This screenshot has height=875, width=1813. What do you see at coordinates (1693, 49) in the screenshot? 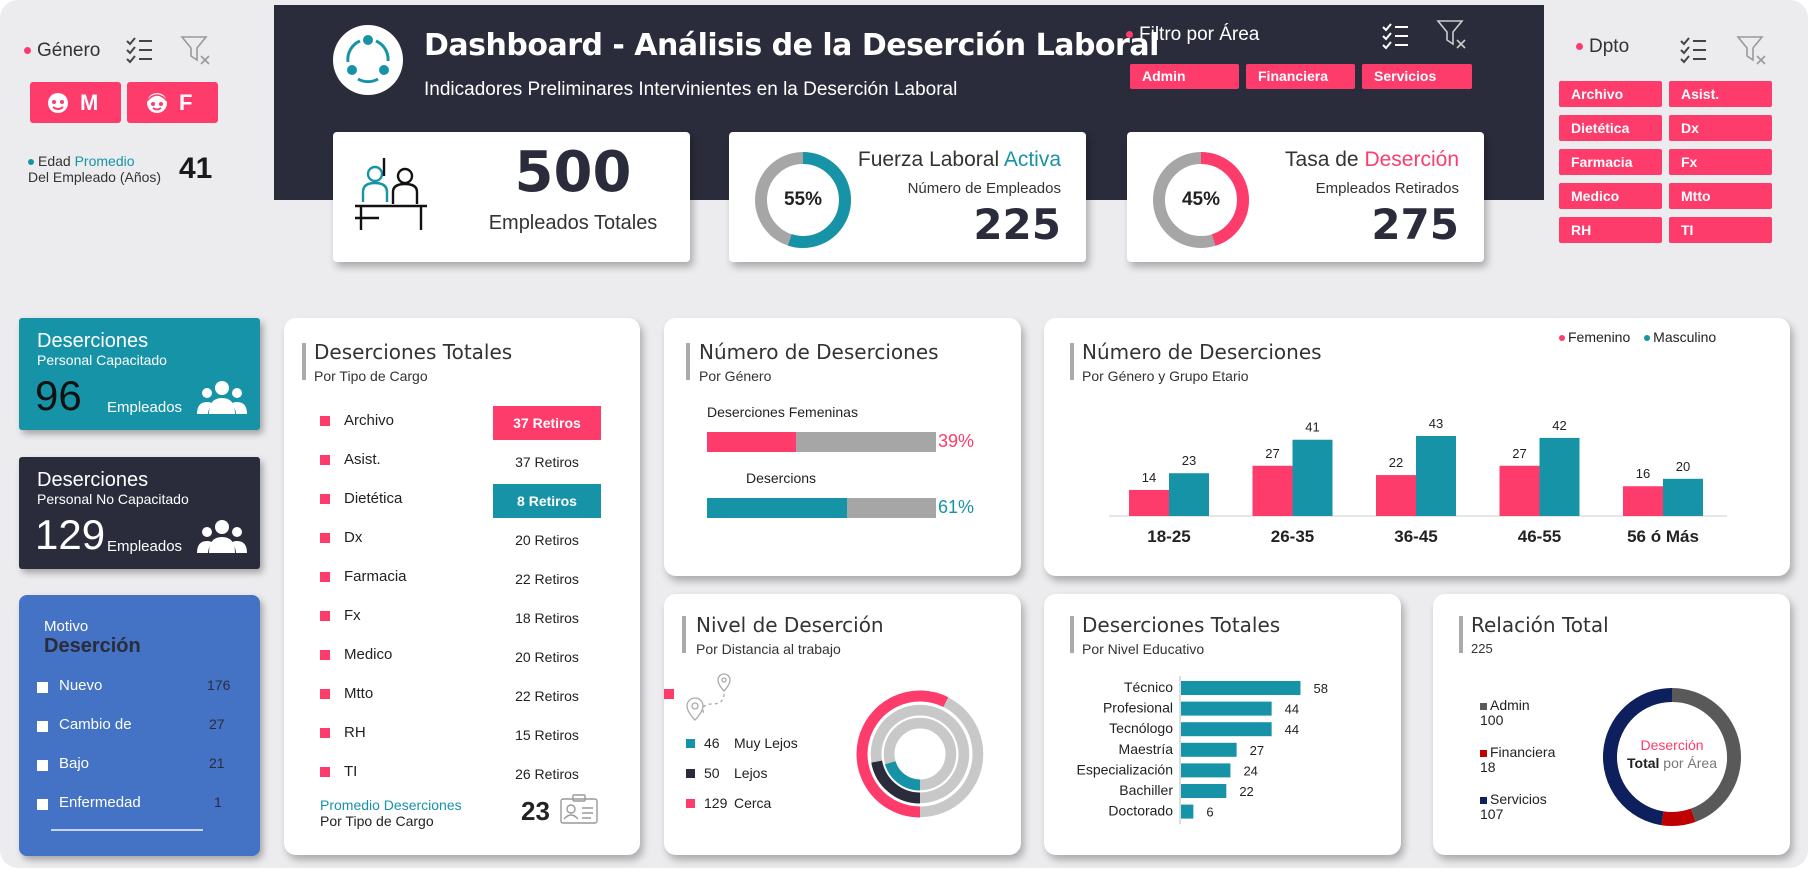
I see `dpto-multiselect-icon` at bounding box center [1693, 49].